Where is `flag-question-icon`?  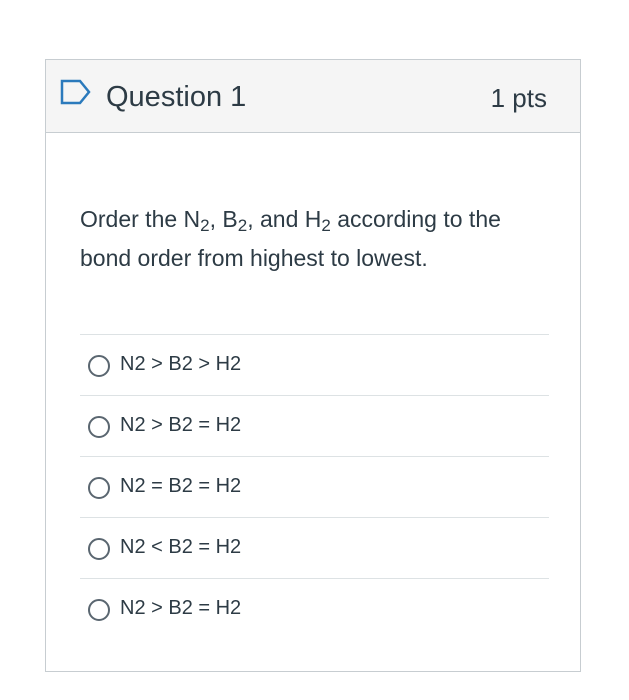
flag-question-icon is located at coordinates (76, 93).